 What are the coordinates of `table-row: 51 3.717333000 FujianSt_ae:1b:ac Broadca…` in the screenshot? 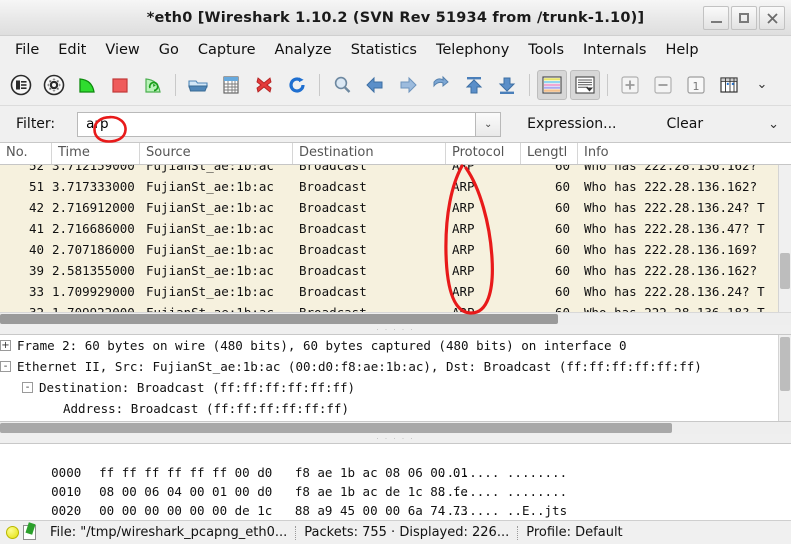 It's located at (395, 186).